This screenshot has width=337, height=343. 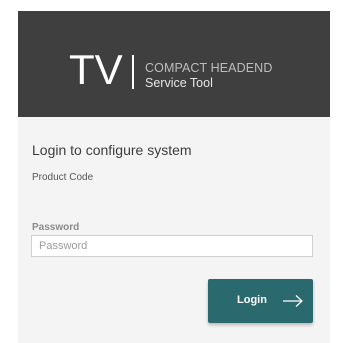 What do you see at coordinates (56, 227) in the screenshot?
I see `password-label: Password` at bounding box center [56, 227].